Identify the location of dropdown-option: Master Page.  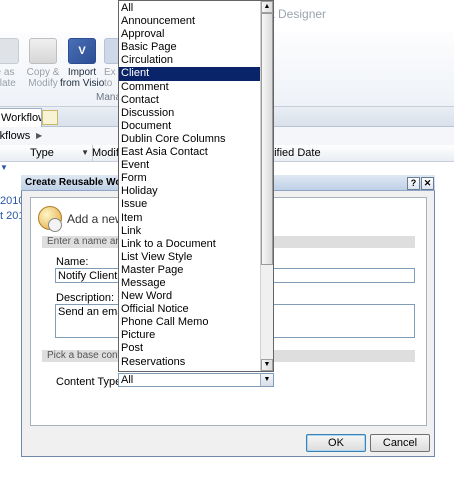
(190, 270).